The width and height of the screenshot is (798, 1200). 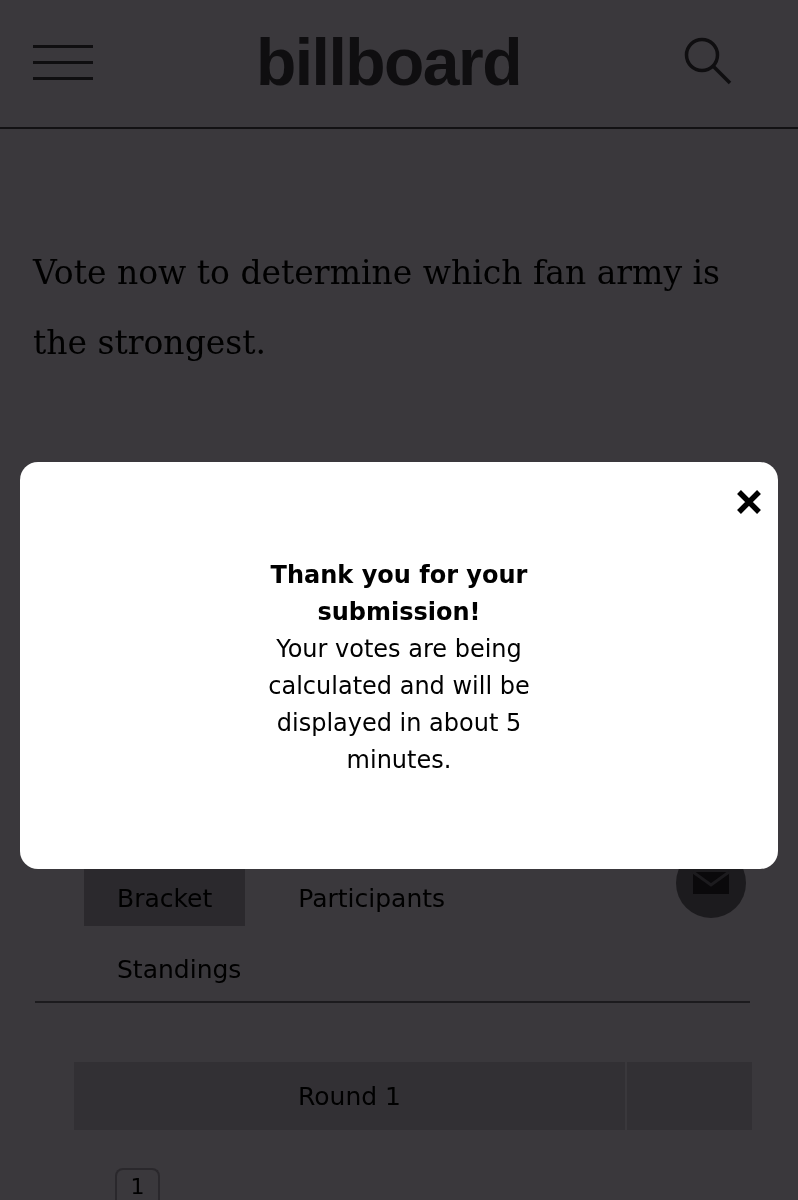 I want to click on tab: Participants, so click(x=372, y=890).